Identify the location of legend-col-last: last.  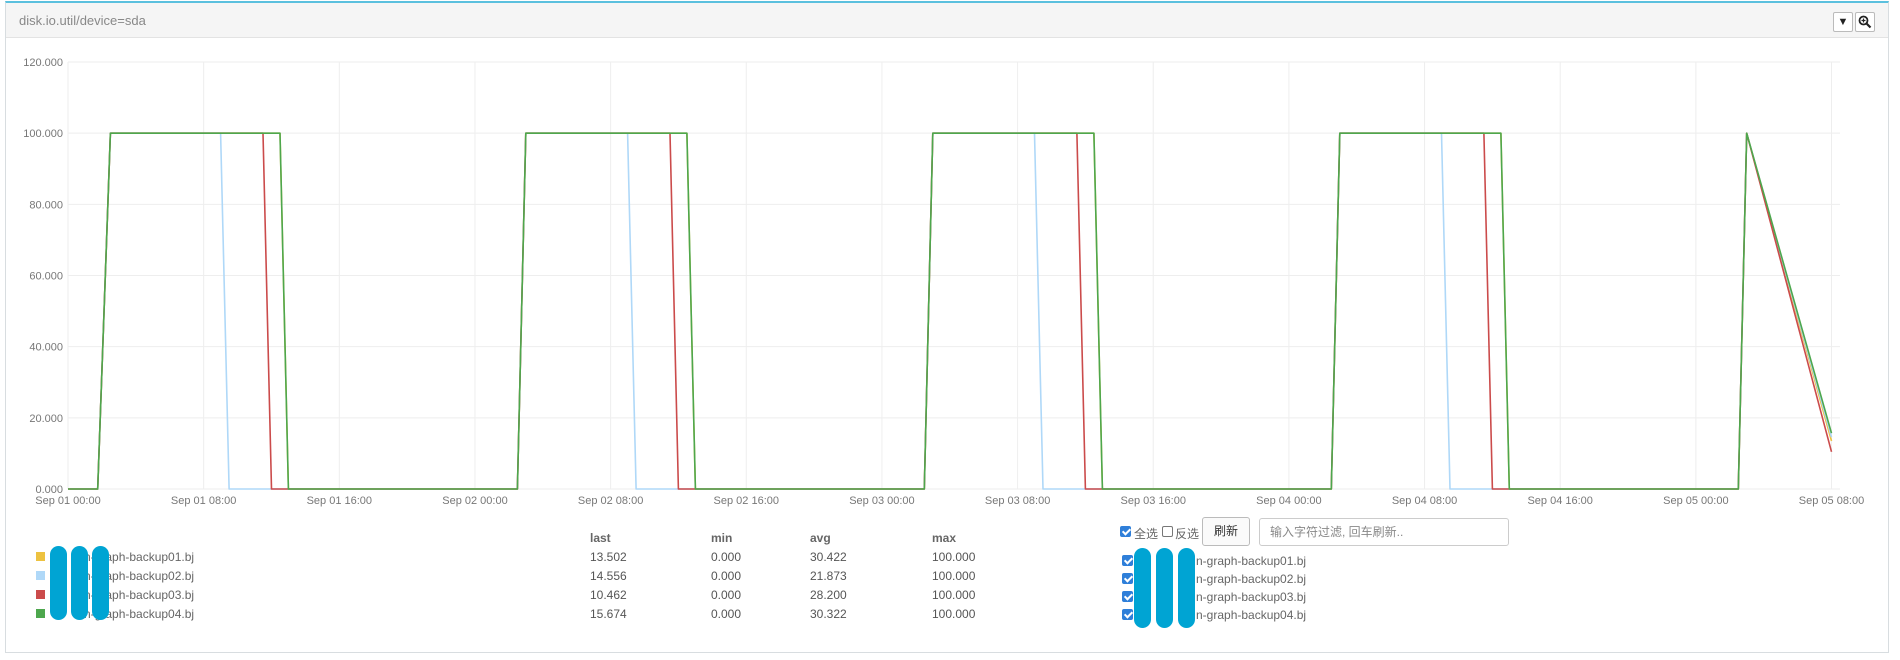
(600, 538).